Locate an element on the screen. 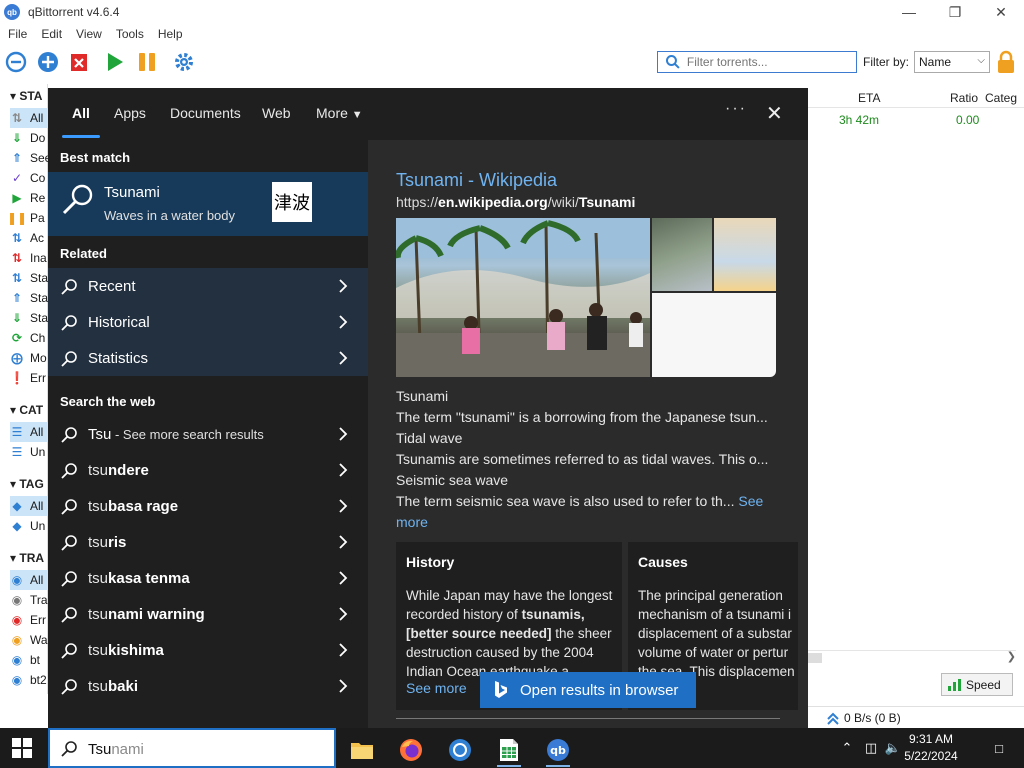 This screenshot has height=768, width=1024. pause-icon: ❚❚ is located at coordinates (17, 218).